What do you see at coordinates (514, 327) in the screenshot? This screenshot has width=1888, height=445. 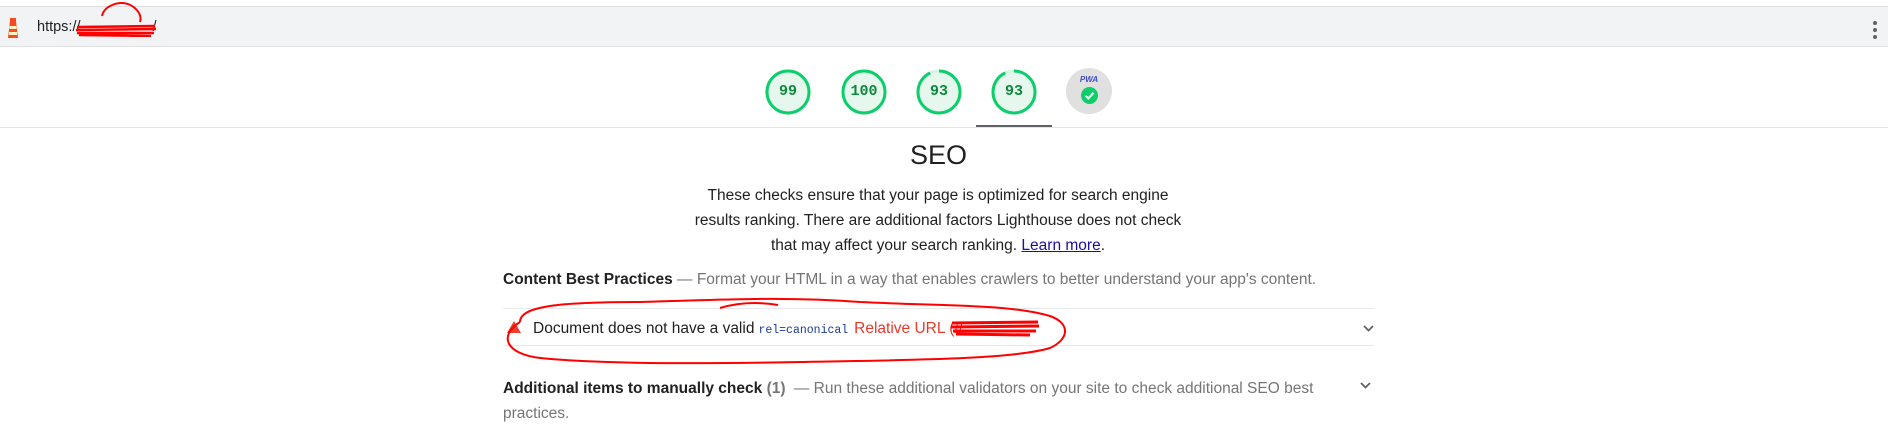 I see `fail-triangle-icon` at bounding box center [514, 327].